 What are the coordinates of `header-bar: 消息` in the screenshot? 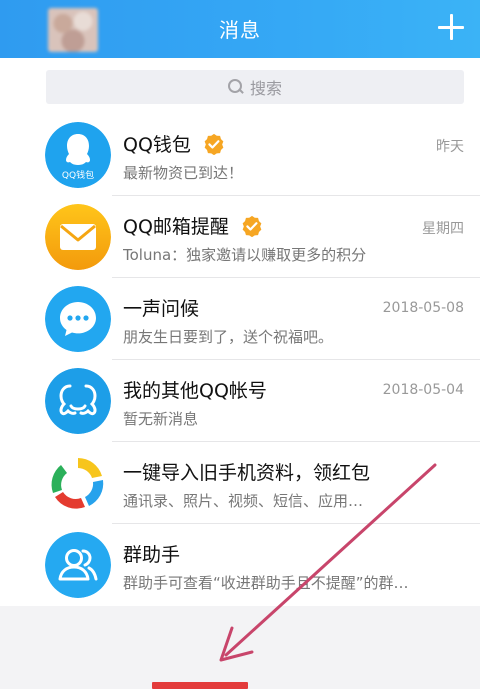 It's located at (240, 29).